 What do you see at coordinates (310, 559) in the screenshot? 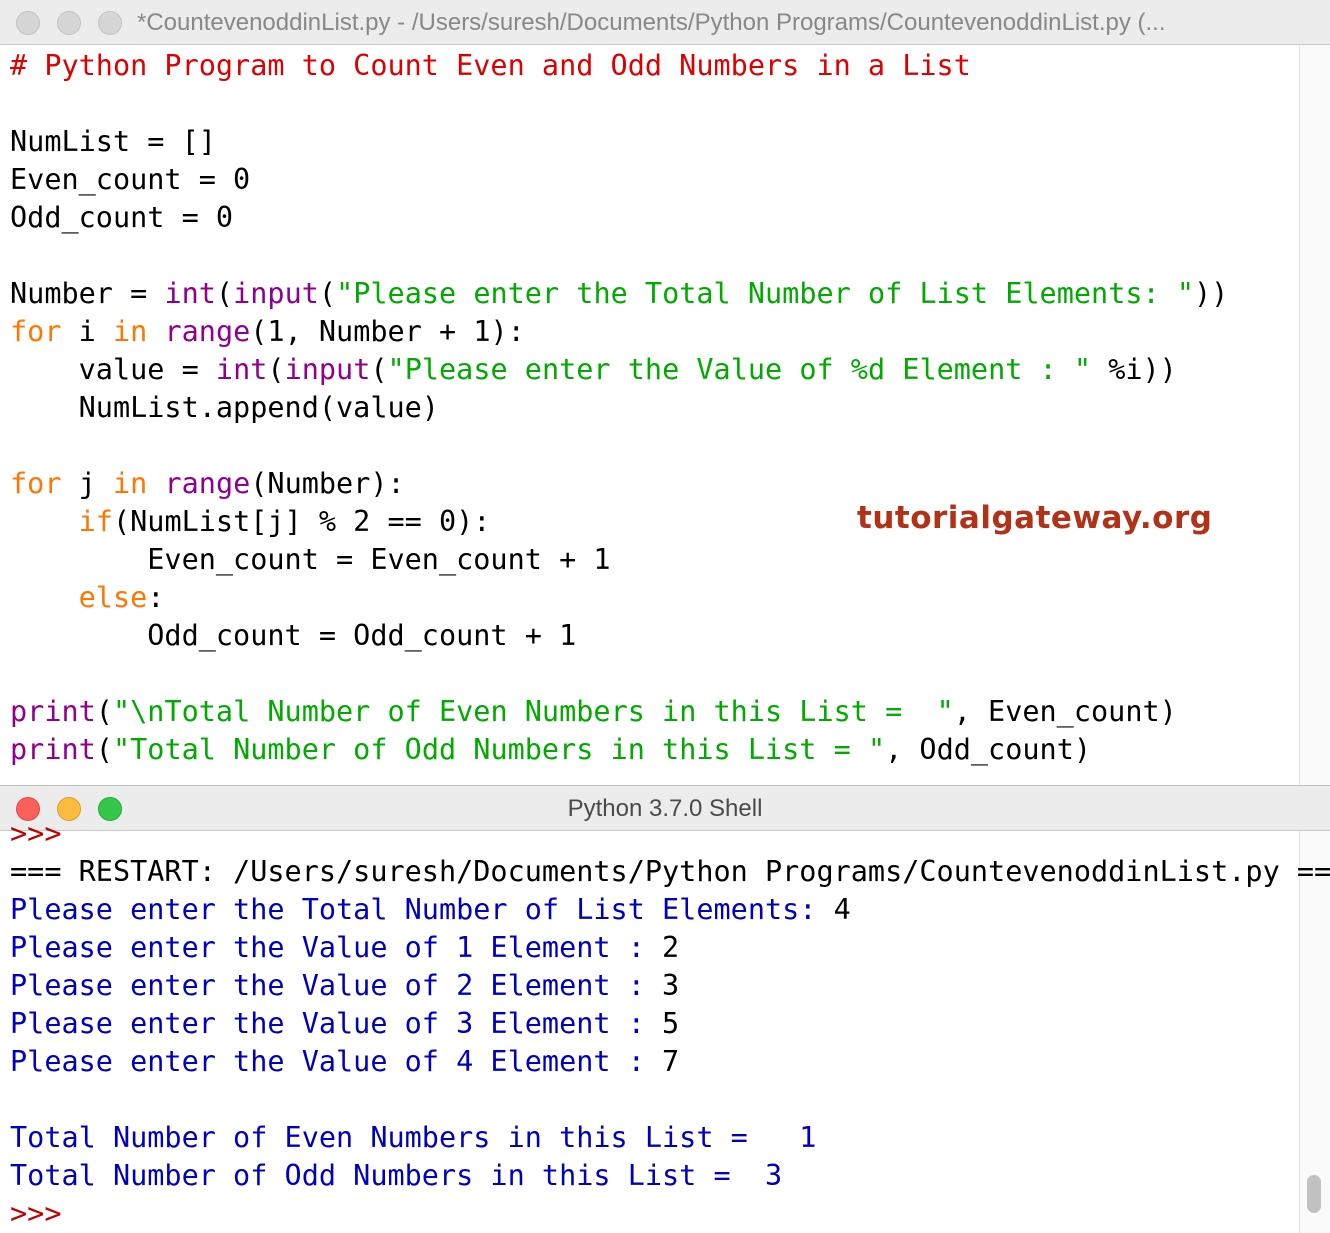
I see `code-line-token: Even_count = Even_count + 1` at bounding box center [310, 559].